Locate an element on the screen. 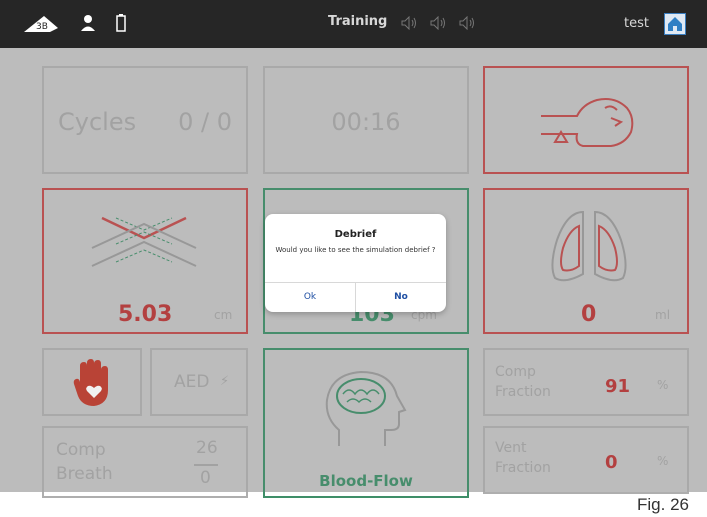  person-icon is located at coordinates (88, 25).